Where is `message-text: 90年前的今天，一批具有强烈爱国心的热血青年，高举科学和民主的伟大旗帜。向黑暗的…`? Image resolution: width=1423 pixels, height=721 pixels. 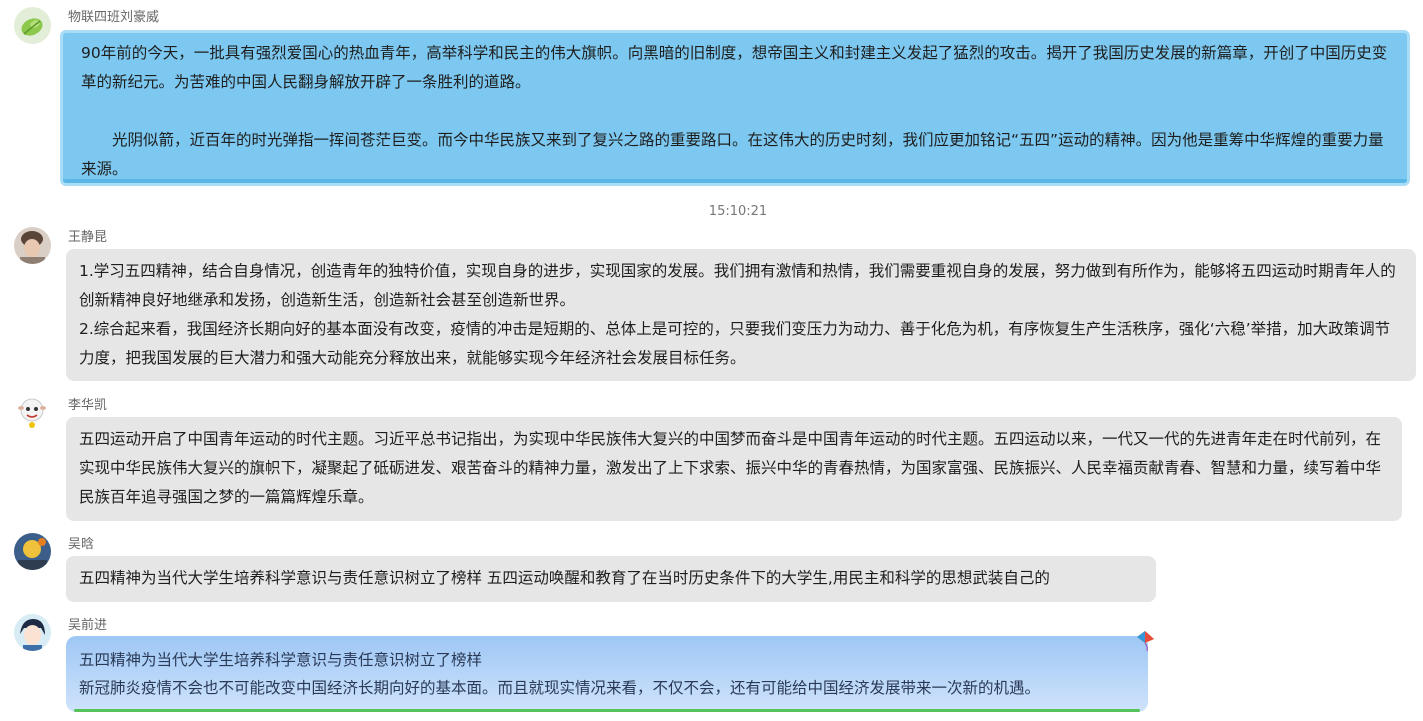
message-text: 90年前的今天，一批具有强烈爱国心的热血青年，高举科学和民主的伟大旗帜。向黑暗的… is located at coordinates (734, 67).